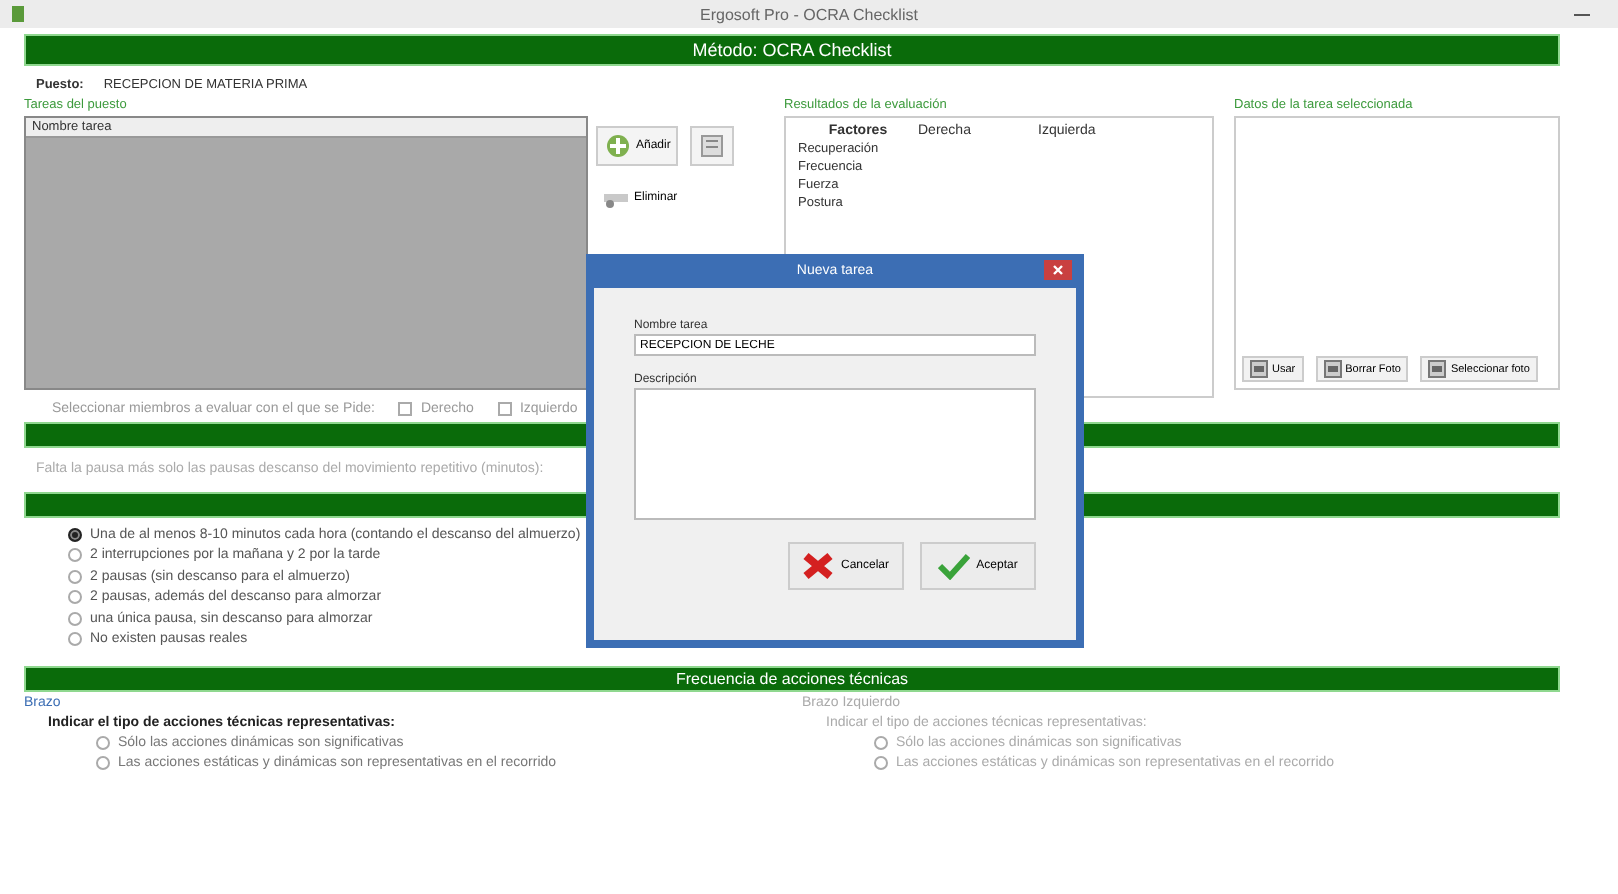 Image resolution: width=1618 pixels, height=894 pixels. I want to click on document-icon, so click(712, 146).